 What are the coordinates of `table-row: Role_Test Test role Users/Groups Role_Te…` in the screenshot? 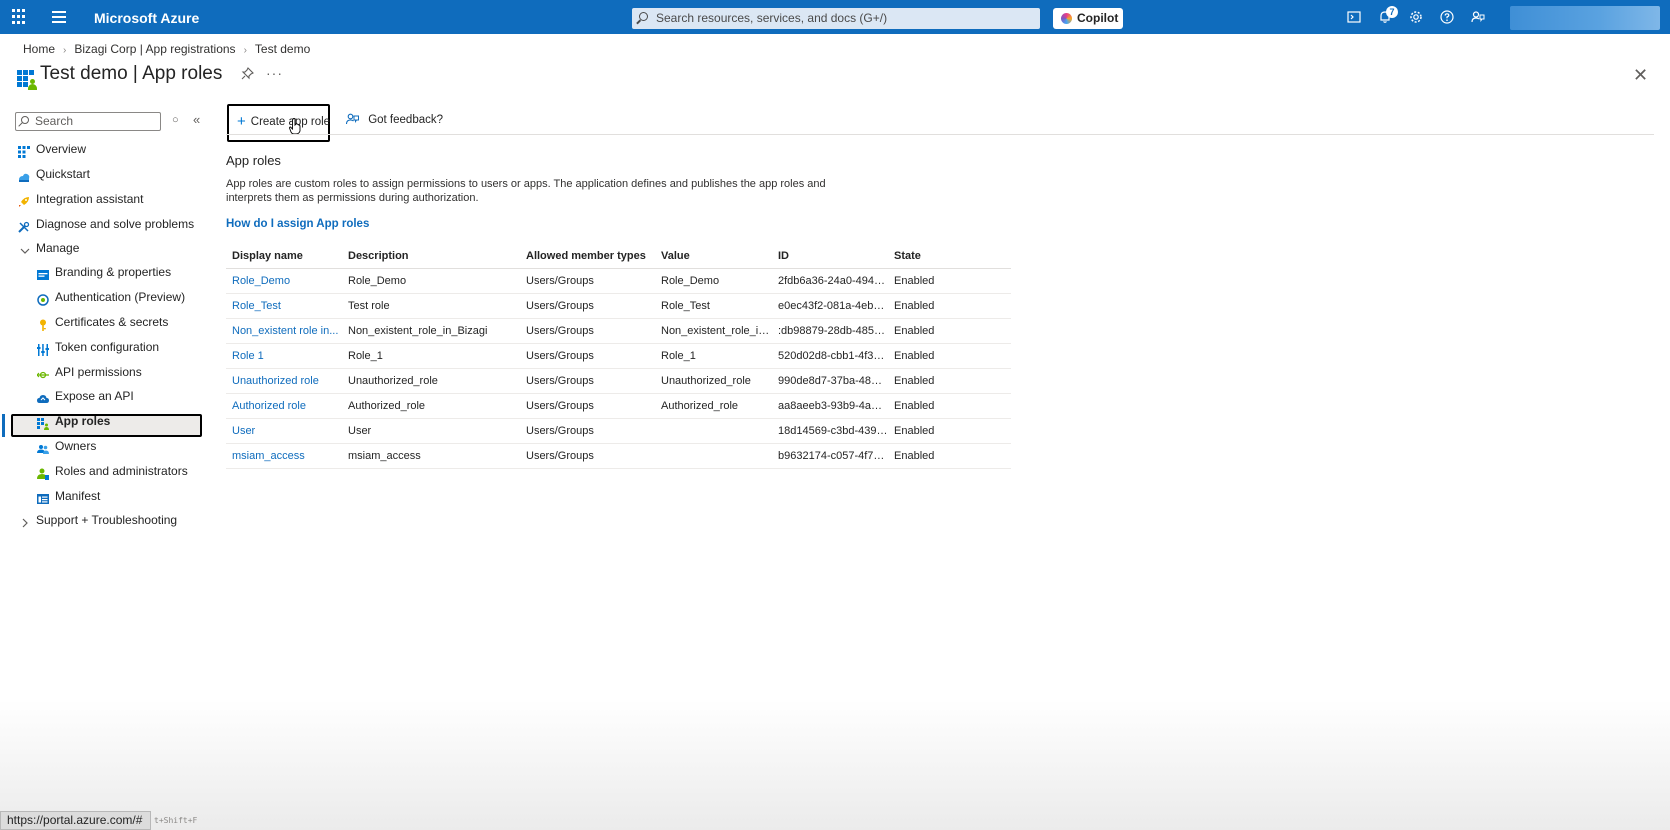 It's located at (618, 306).